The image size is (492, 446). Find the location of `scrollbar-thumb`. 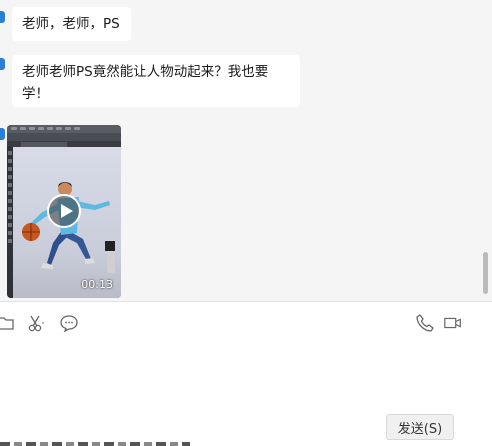

scrollbar-thumb is located at coordinates (485, 273).